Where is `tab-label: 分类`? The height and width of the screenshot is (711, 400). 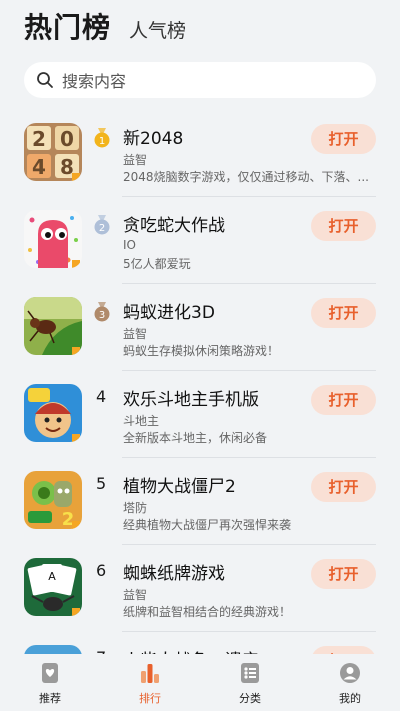 tab-label: 分类 is located at coordinates (250, 698).